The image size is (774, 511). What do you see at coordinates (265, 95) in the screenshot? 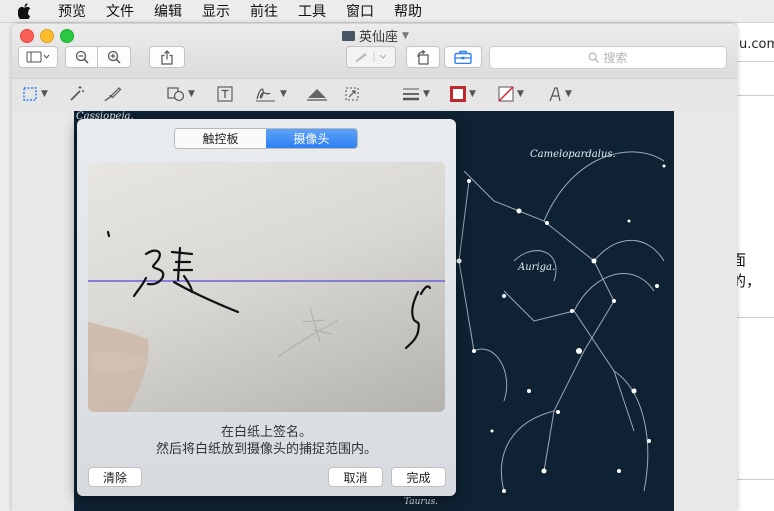
I see `signature-icon` at bounding box center [265, 95].